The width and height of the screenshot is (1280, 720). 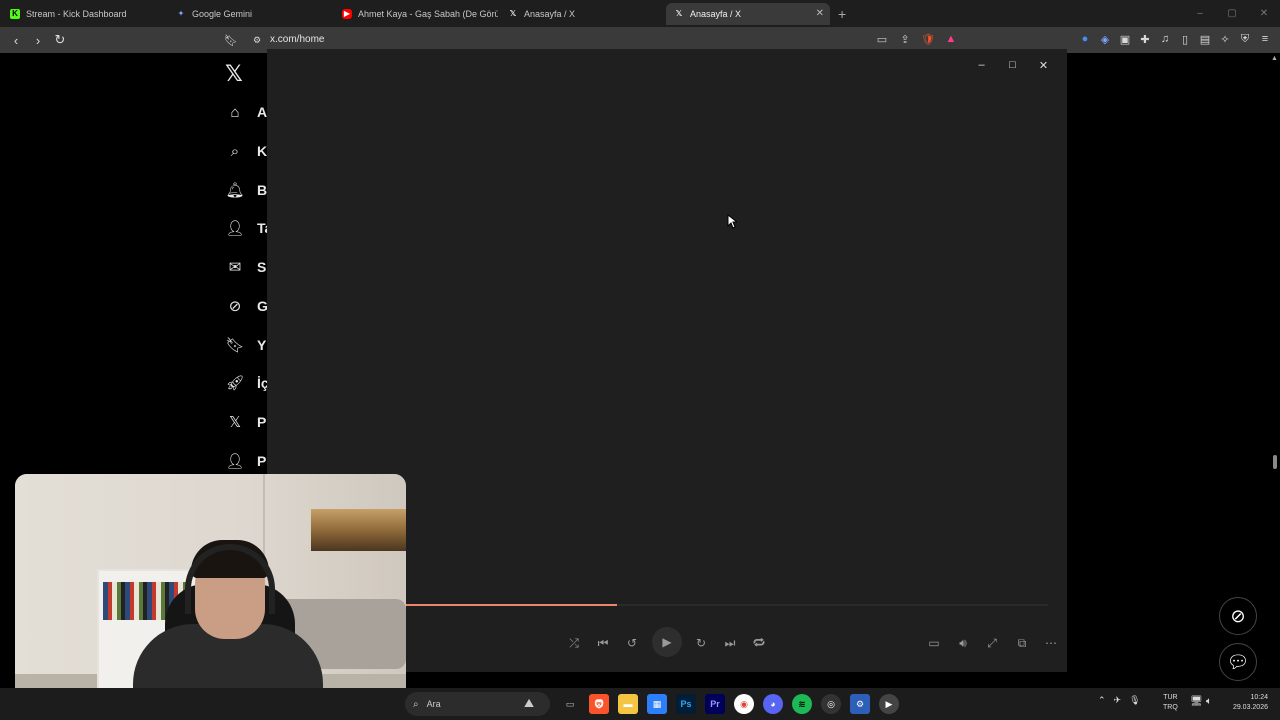 What do you see at coordinates (1125, 39) in the screenshot?
I see `extension-icon-3: ▣` at bounding box center [1125, 39].